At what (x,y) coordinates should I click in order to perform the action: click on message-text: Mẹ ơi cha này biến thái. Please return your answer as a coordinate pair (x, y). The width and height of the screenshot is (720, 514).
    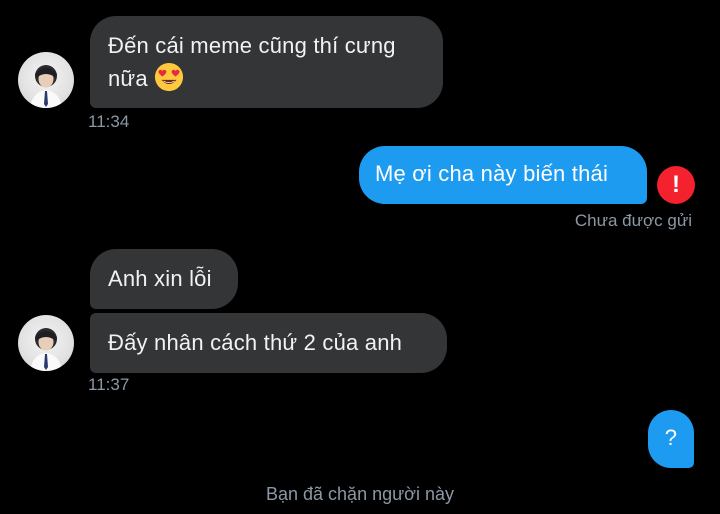
    Looking at the image, I should click on (492, 173).